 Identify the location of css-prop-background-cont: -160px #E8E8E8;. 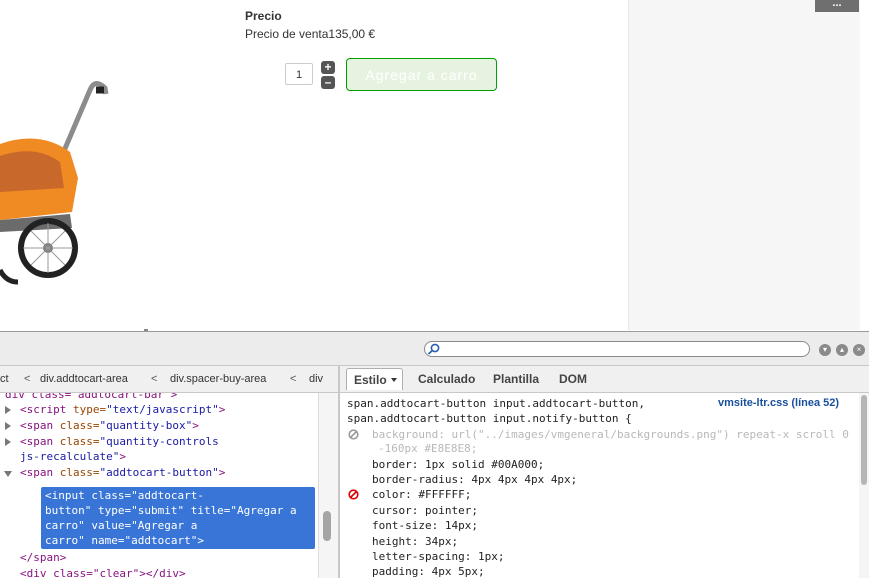
(428, 448).